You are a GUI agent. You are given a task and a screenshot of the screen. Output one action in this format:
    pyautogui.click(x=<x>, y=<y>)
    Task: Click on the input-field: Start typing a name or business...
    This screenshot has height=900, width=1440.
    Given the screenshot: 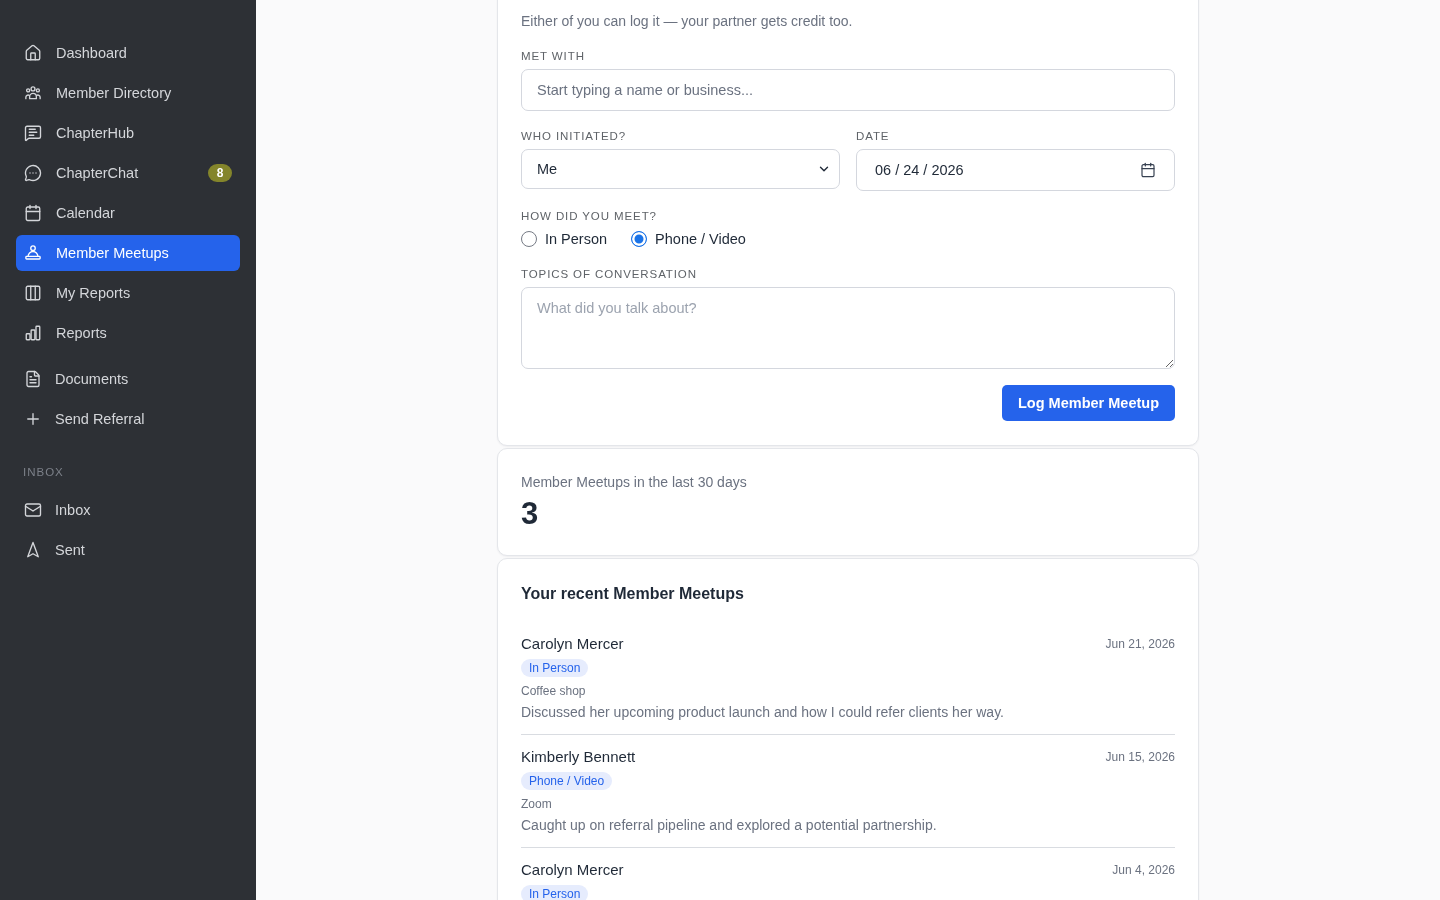 What is the action you would take?
    pyautogui.click(x=848, y=90)
    